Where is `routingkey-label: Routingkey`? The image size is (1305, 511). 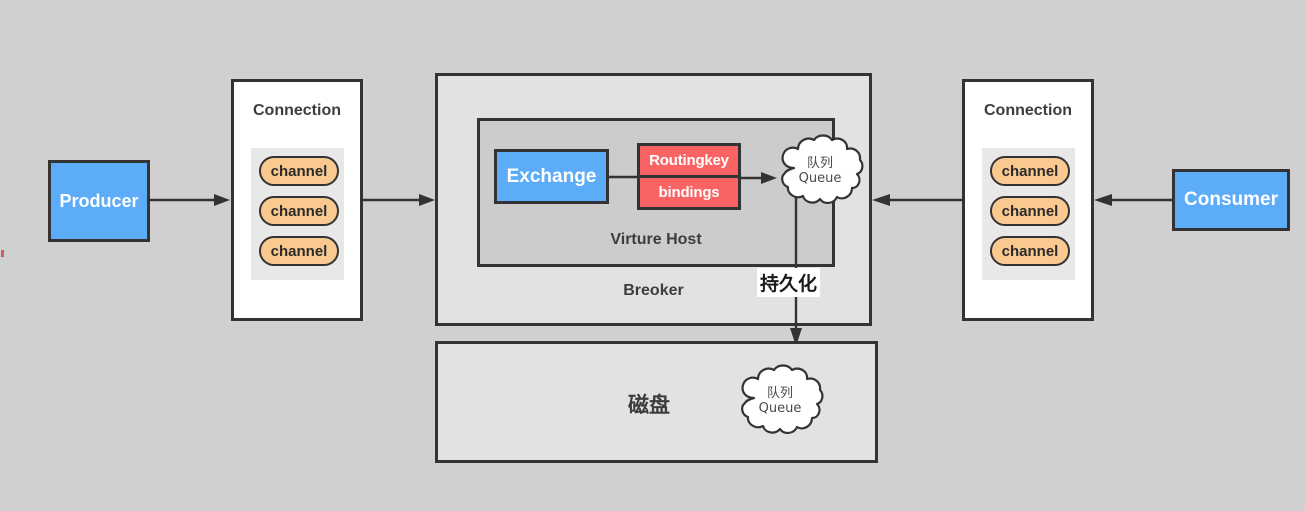
routingkey-label: Routingkey is located at coordinates (689, 162).